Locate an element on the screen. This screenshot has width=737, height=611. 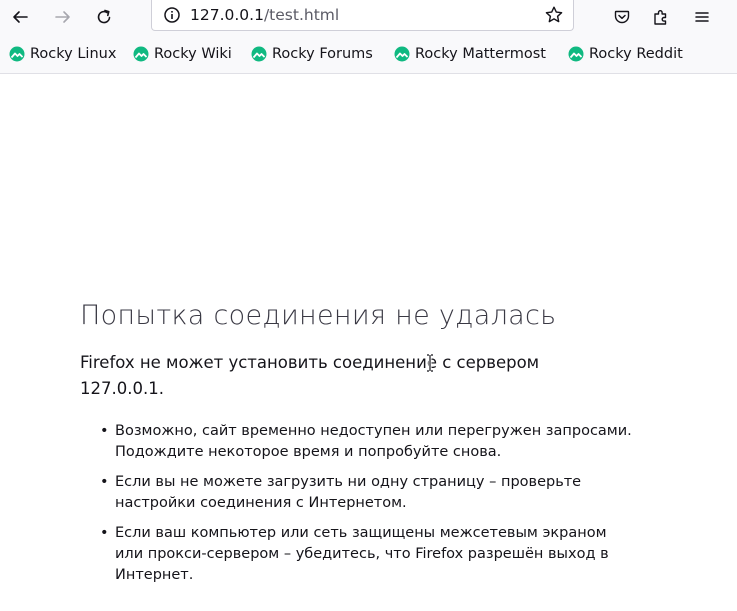
url-bar: 127.0.0.1/test.html is located at coordinates (362, 15).